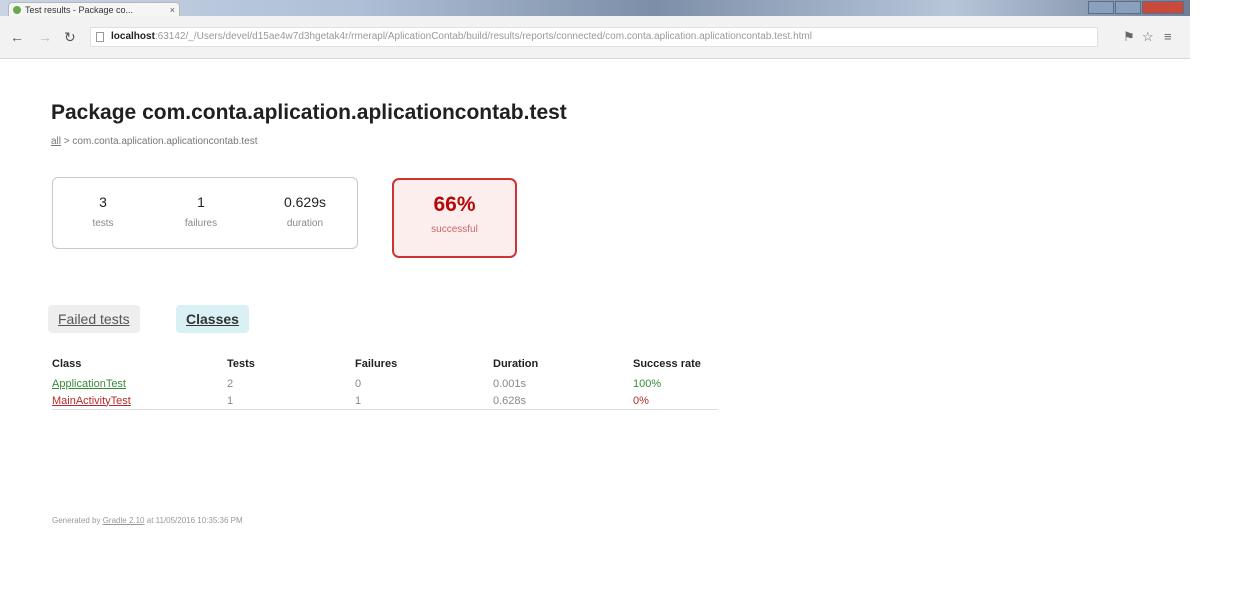  Describe the element at coordinates (193, 520) in the screenshot. I see `footer-suffix: at 11/05/2016 10:35:36 PM` at that location.